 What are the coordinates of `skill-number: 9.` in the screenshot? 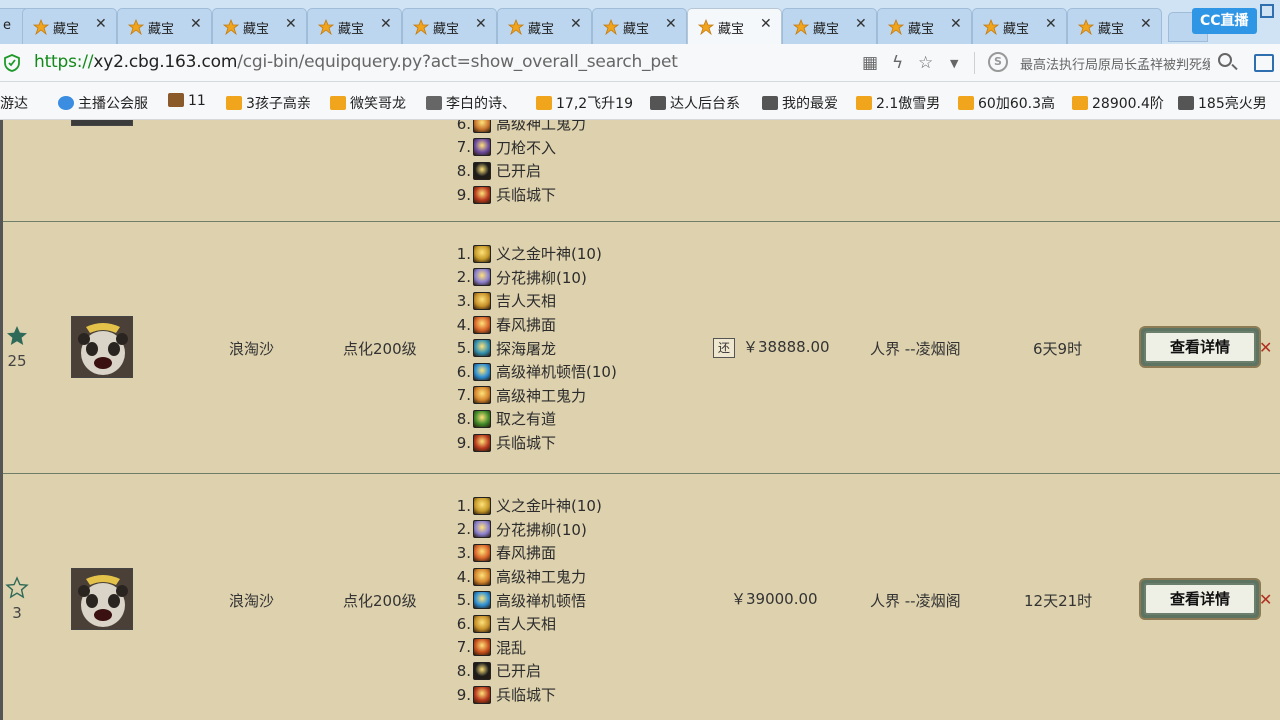 It's located at (463, 442).